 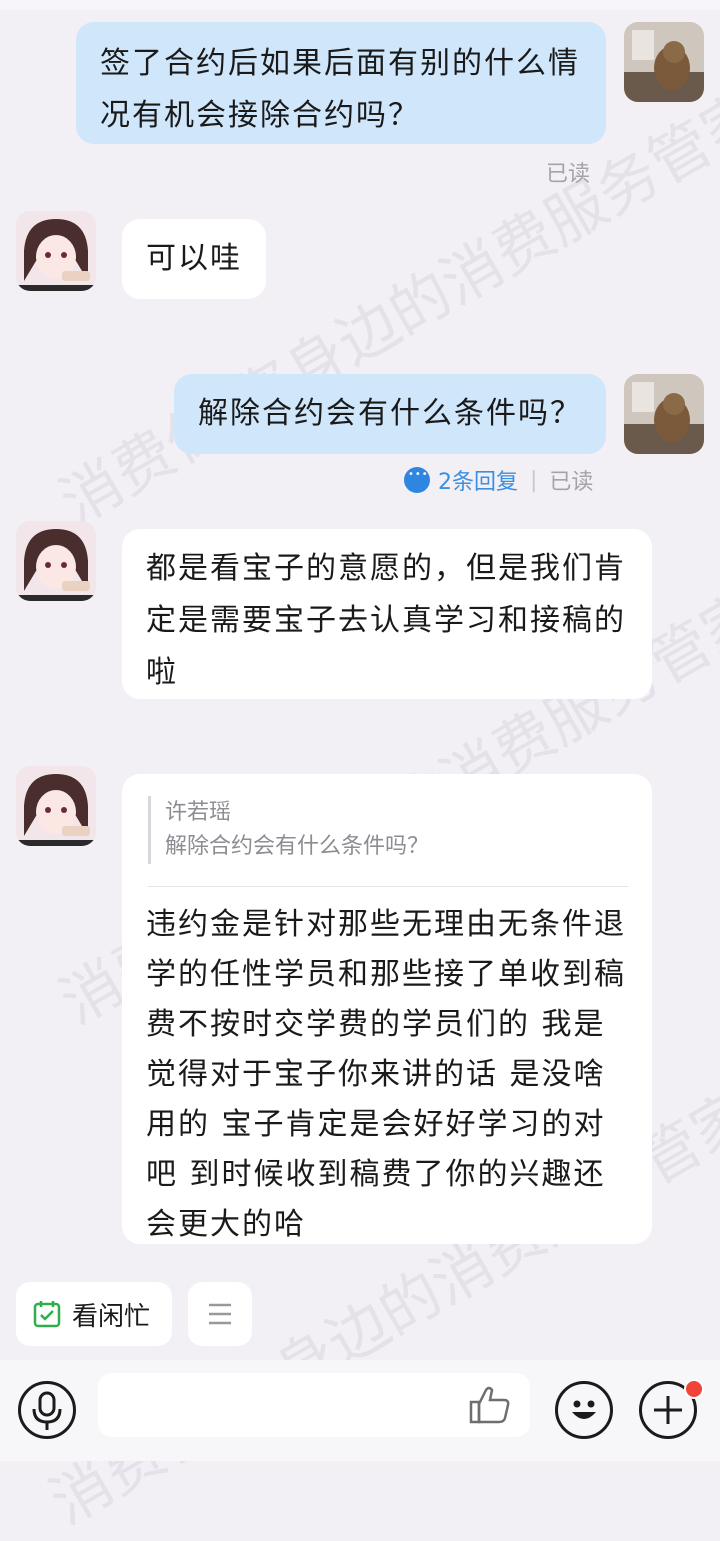 What do you see at coordinates (314, 1405) in the screenshot?
I see `message-input` at bounding box center [314, 1405].